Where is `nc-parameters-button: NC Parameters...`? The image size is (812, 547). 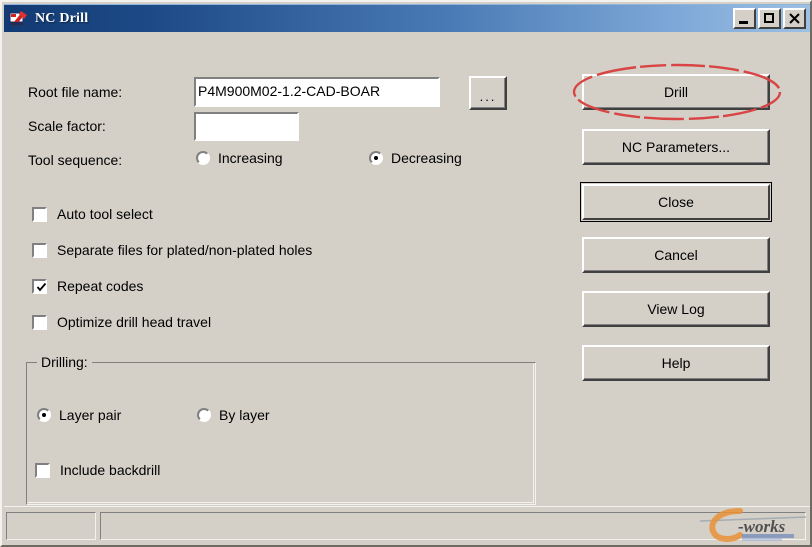
nc-parameters-button: NC Parameters... is located at coordinates (676, 147).